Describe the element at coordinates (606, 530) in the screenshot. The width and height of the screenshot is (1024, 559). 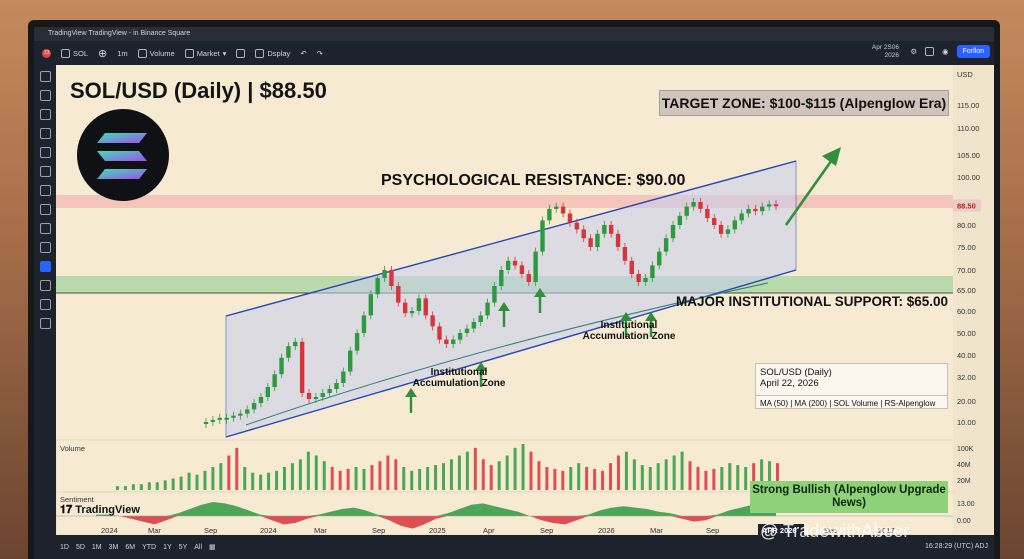
I see `x-tick-label: 2026` at that location.